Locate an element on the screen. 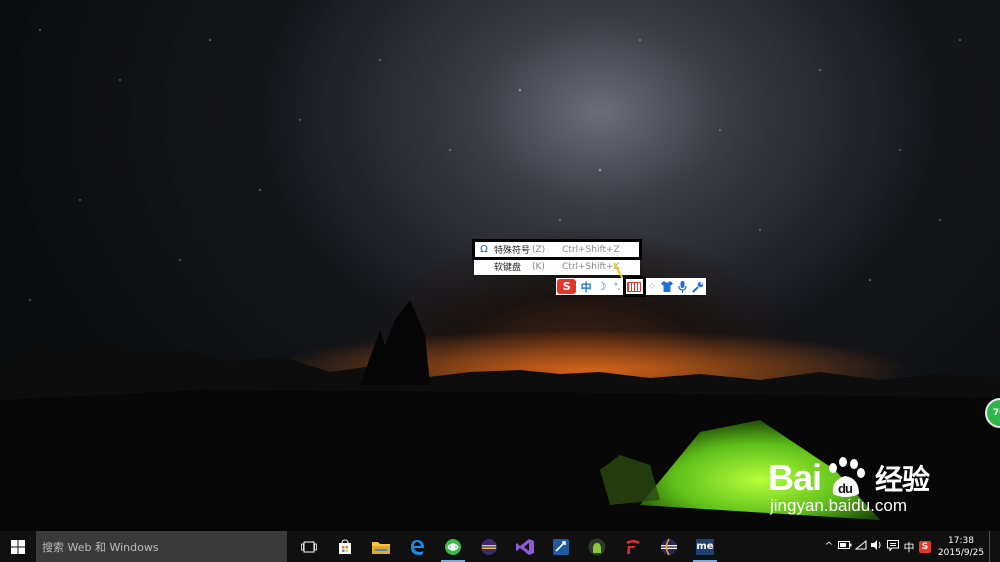 This screenshot has width=1000, height=562. menu-item-label: 软键盘 is located at coordinates (508, 268).